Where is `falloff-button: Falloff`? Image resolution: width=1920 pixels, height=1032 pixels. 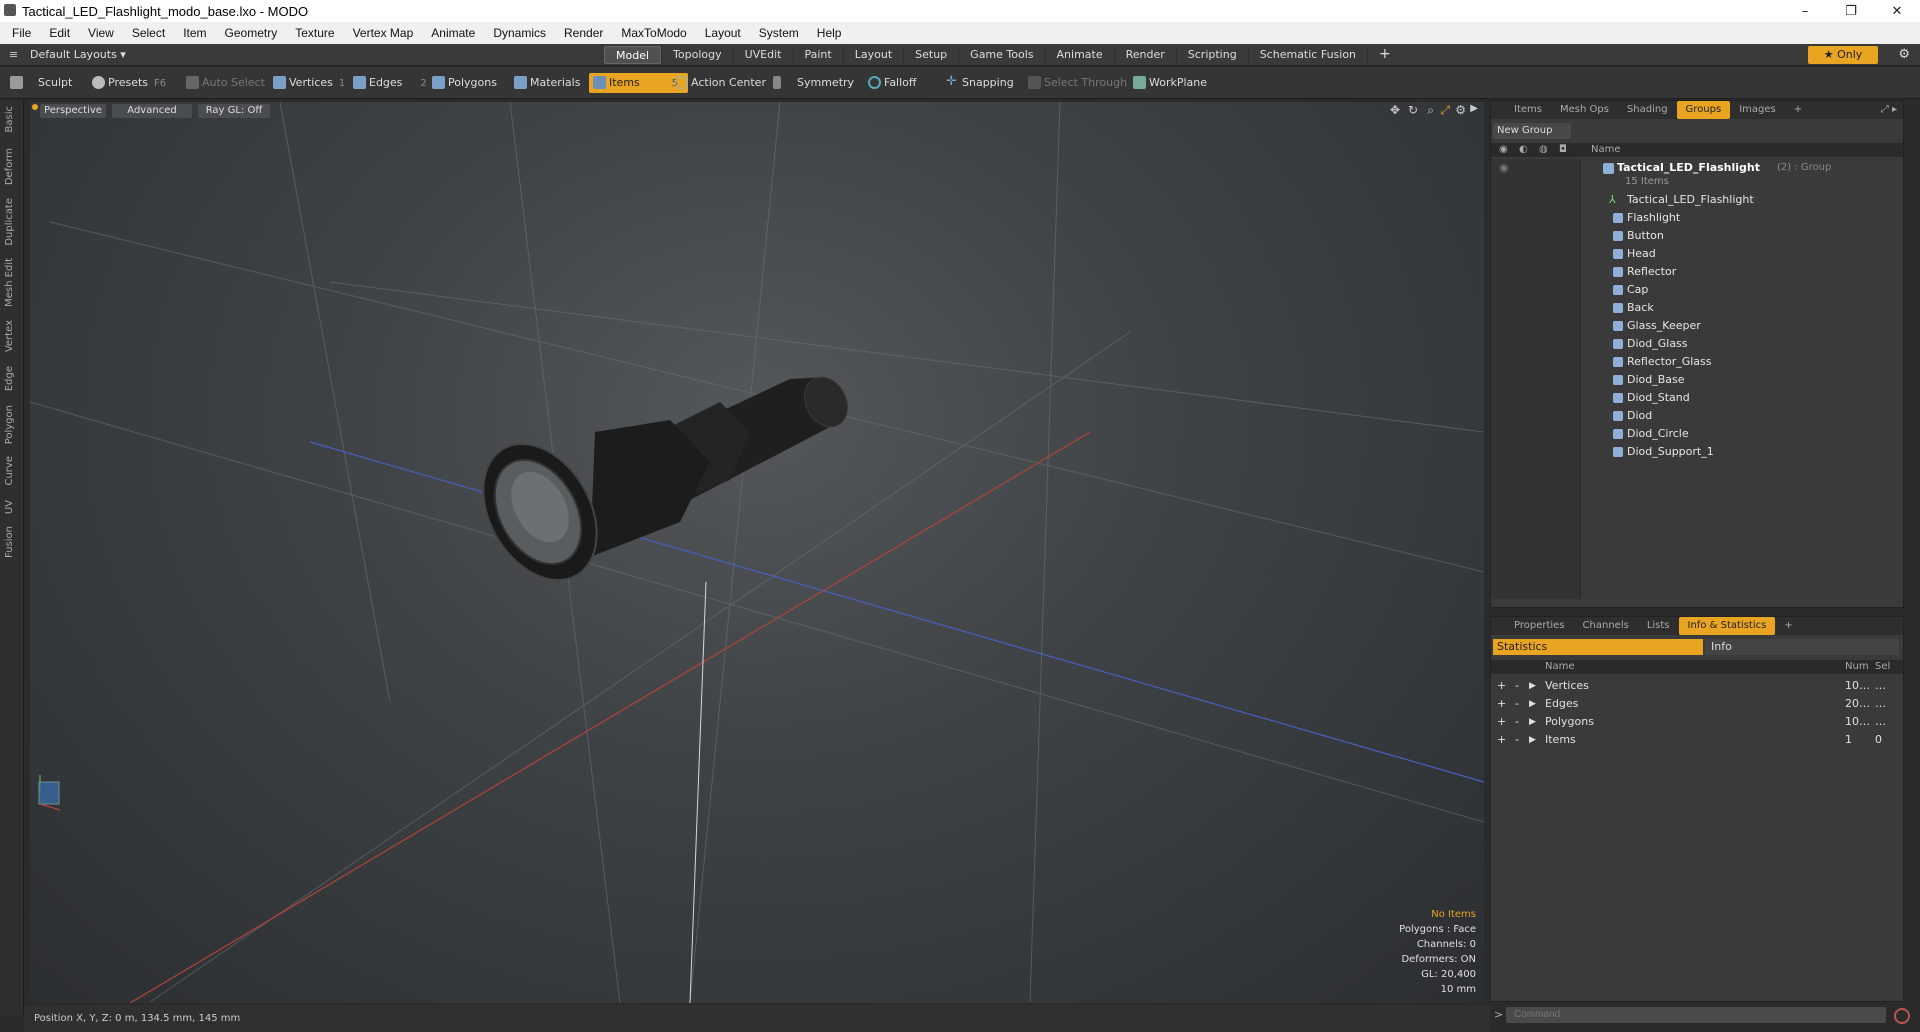
falloff-button: Falloff is located at coordinates (892, 83).